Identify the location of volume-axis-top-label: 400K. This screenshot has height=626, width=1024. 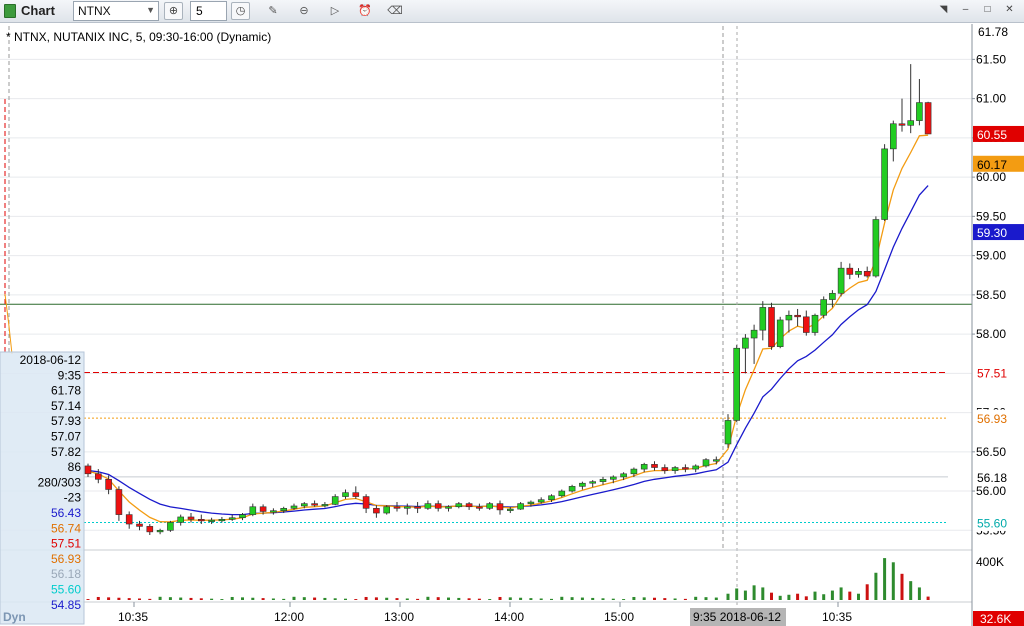
(990, 562).